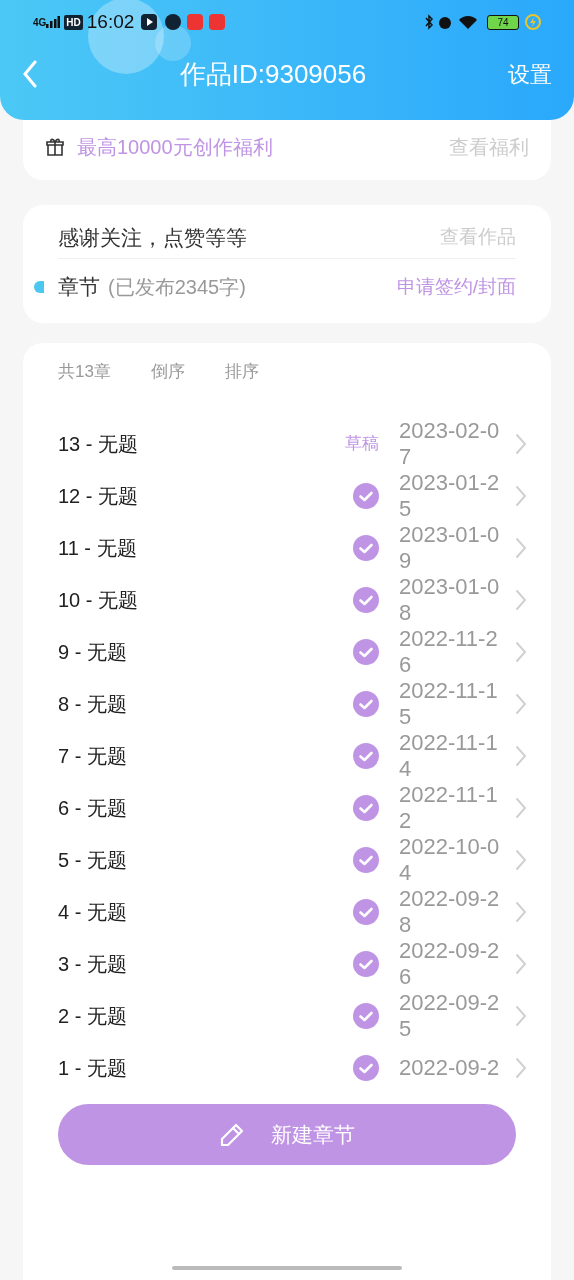  Describe the element at coordinates (177, 287) in the screenshot. I see `published-count: (已发布2345字)` at that location.